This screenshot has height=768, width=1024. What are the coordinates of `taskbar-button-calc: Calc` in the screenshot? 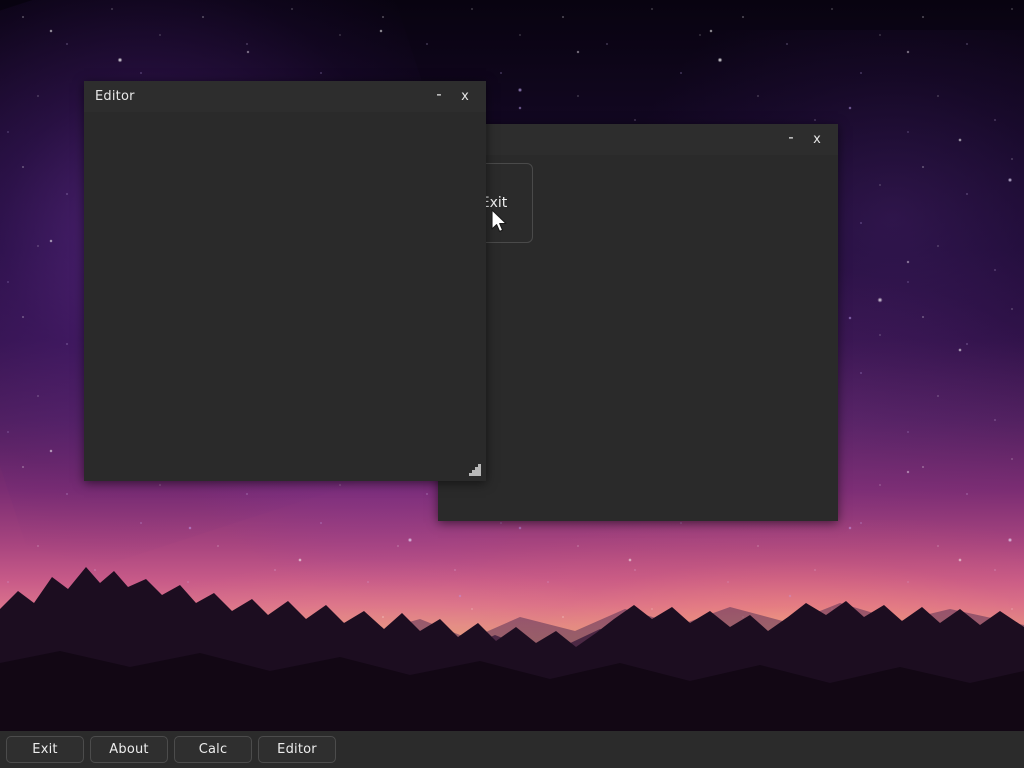 It's located at (213, 749).